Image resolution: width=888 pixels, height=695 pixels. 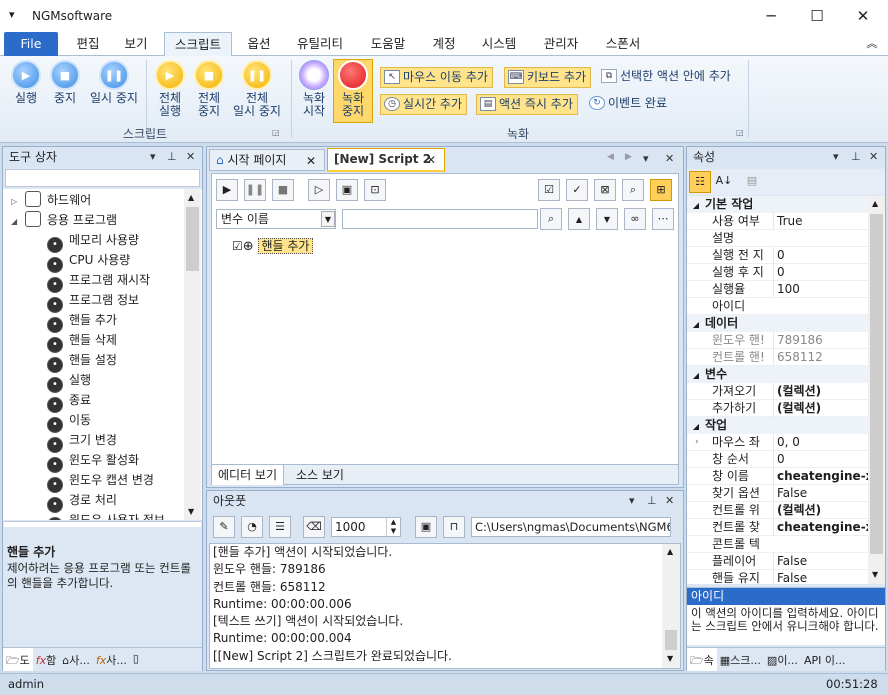 I want to click on add-inside-selected-button: ⧉ 선택한 액션 안에 추가, so click(x=666, y=77).